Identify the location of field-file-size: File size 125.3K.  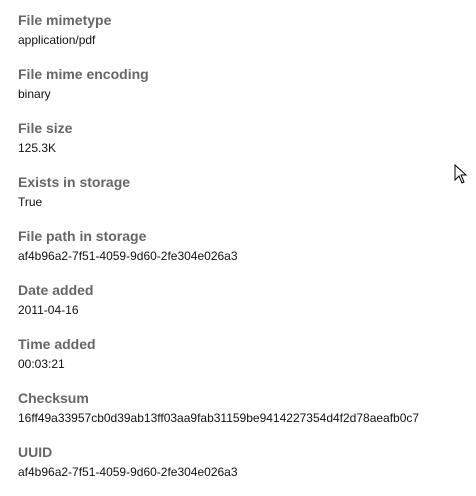
(218, 145).